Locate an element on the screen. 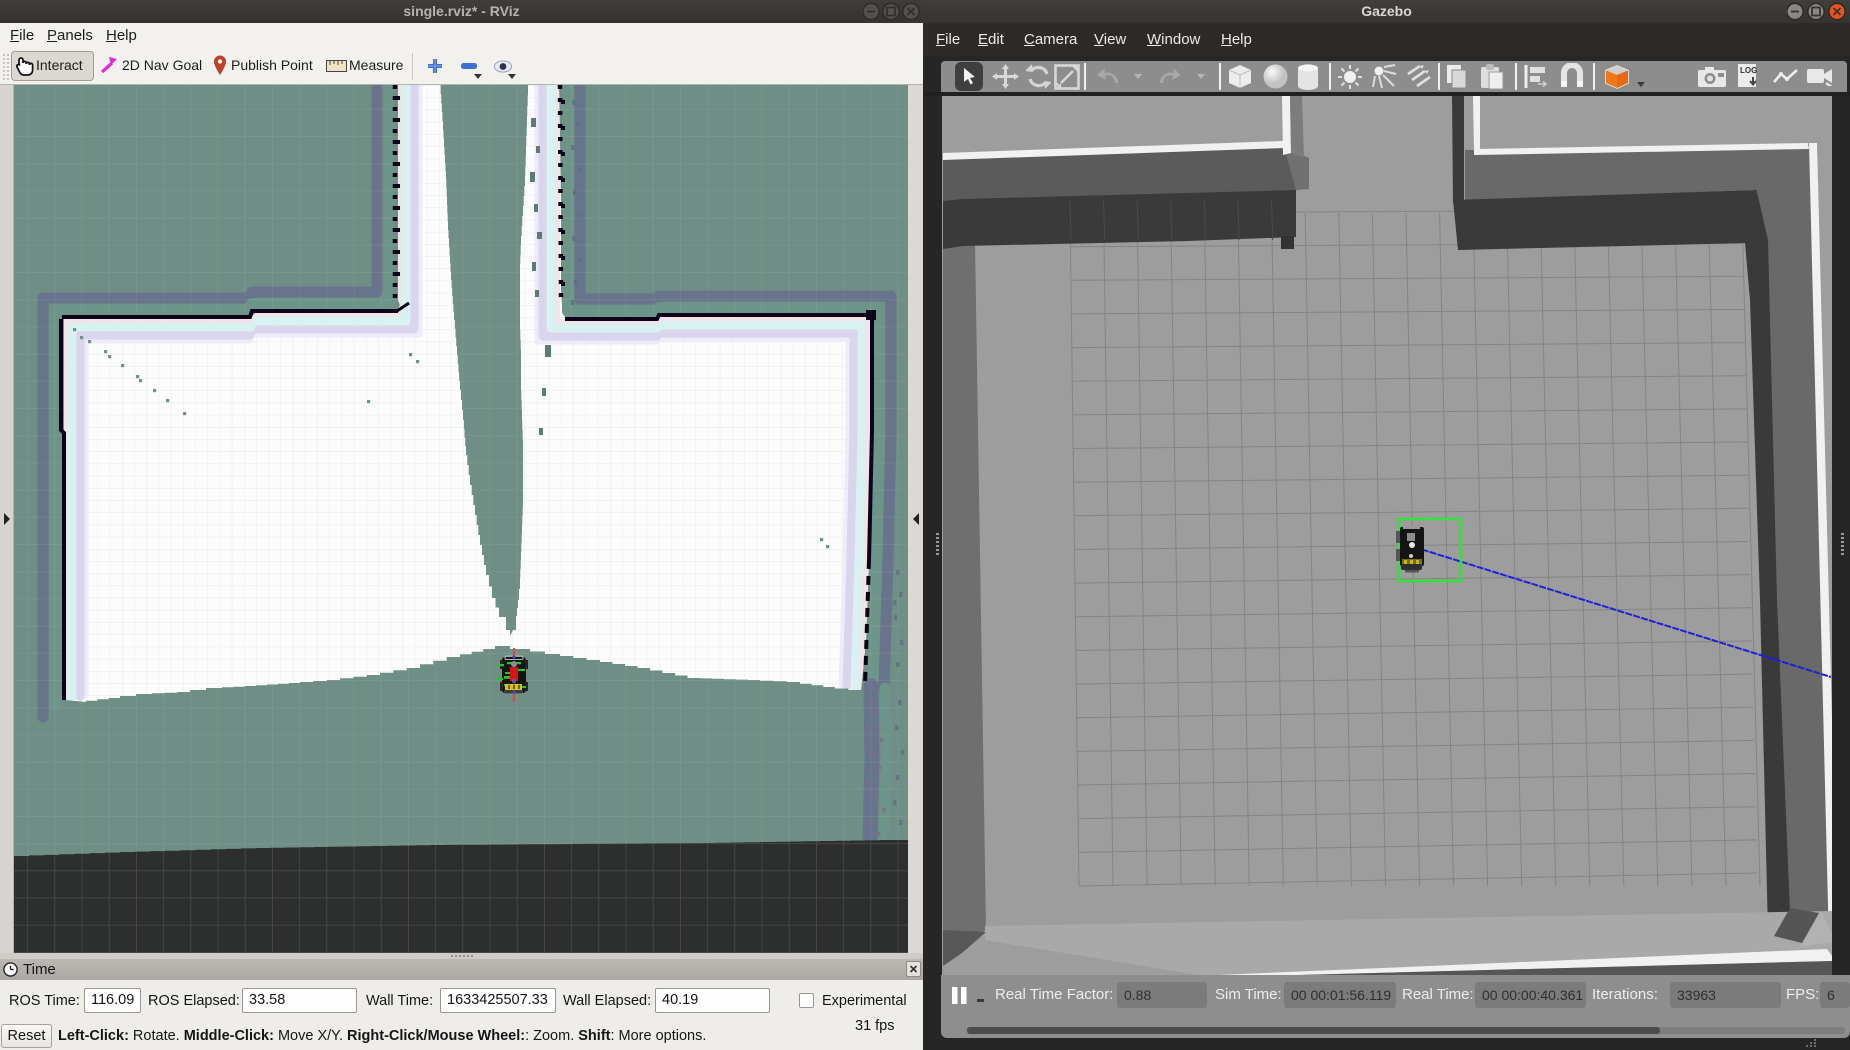  svg-text: LOG is located at coordinates (1748, 70).